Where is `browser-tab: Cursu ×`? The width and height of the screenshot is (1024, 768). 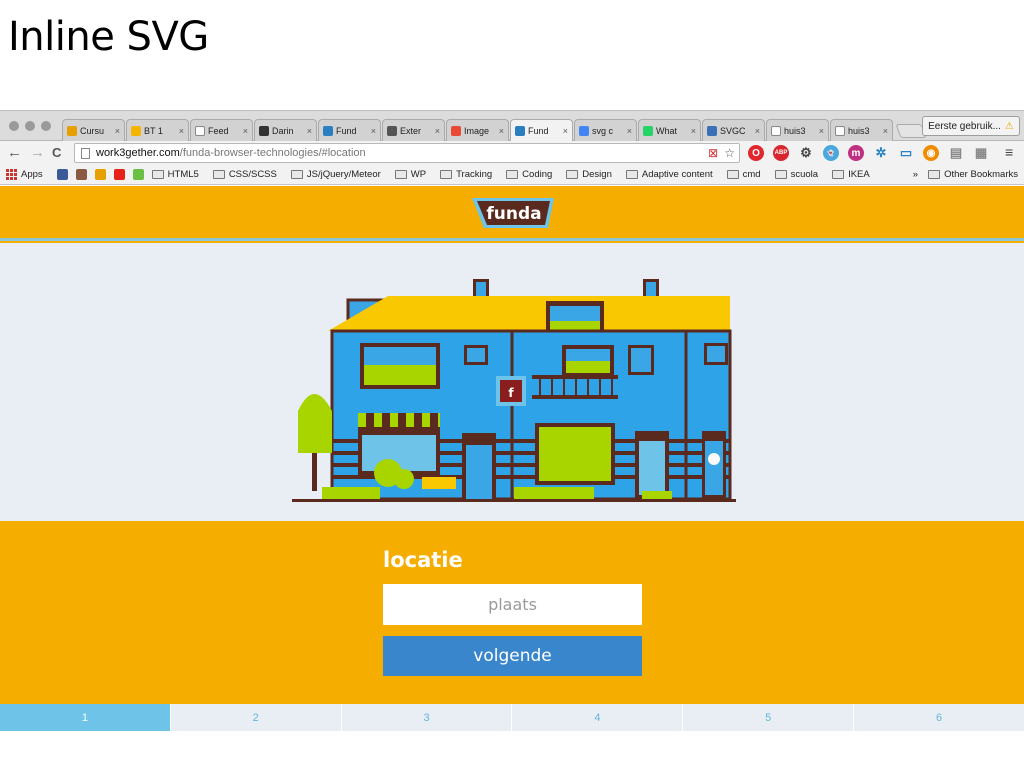 browser-tab: Cursu × is located at coordinates (93, 130).